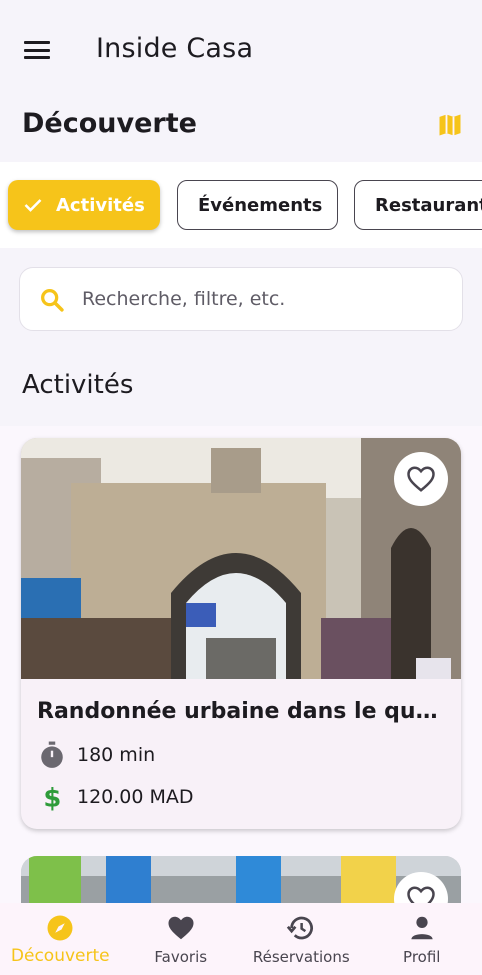 The height and width of the screenshot is (975, 482). I want to click on heart-icon, so click(181, 928).